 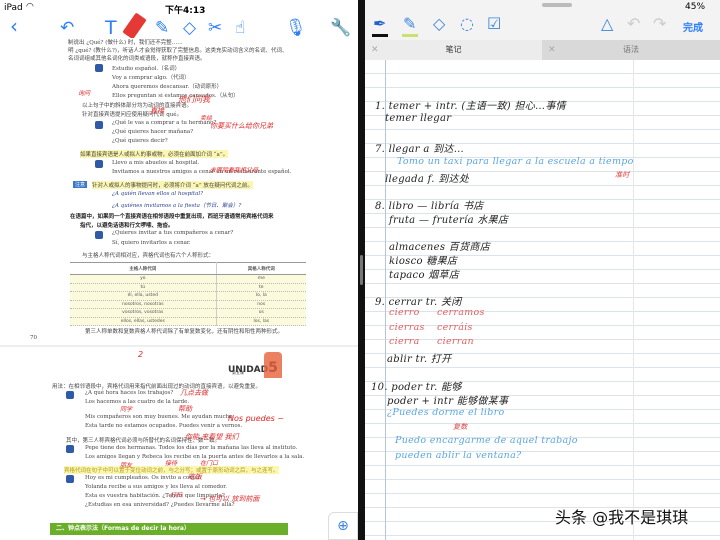 I want to click on note-line: 8. libro — libría 书店, so click(x=429, y=206).